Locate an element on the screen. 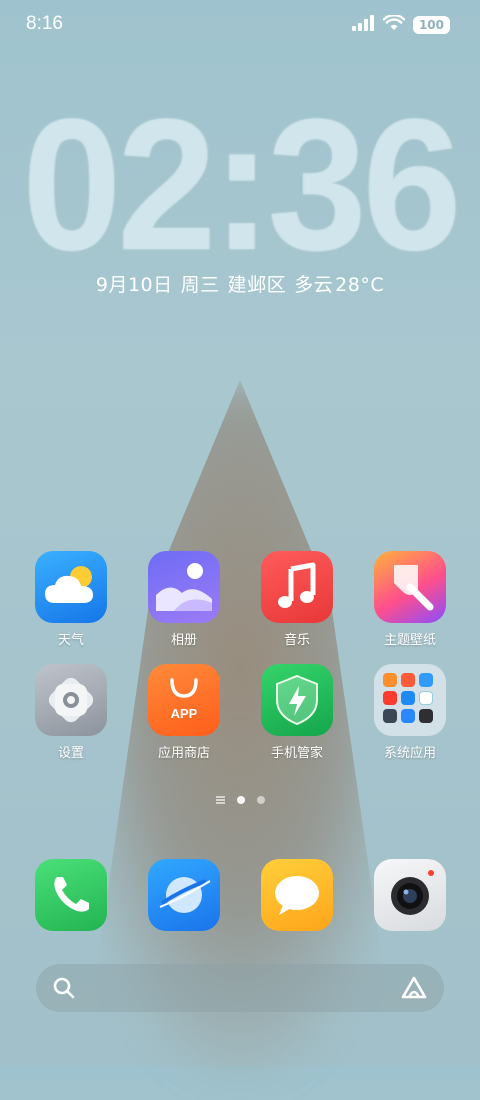  app-music: 音乐 is located at coordinates (297, 599).